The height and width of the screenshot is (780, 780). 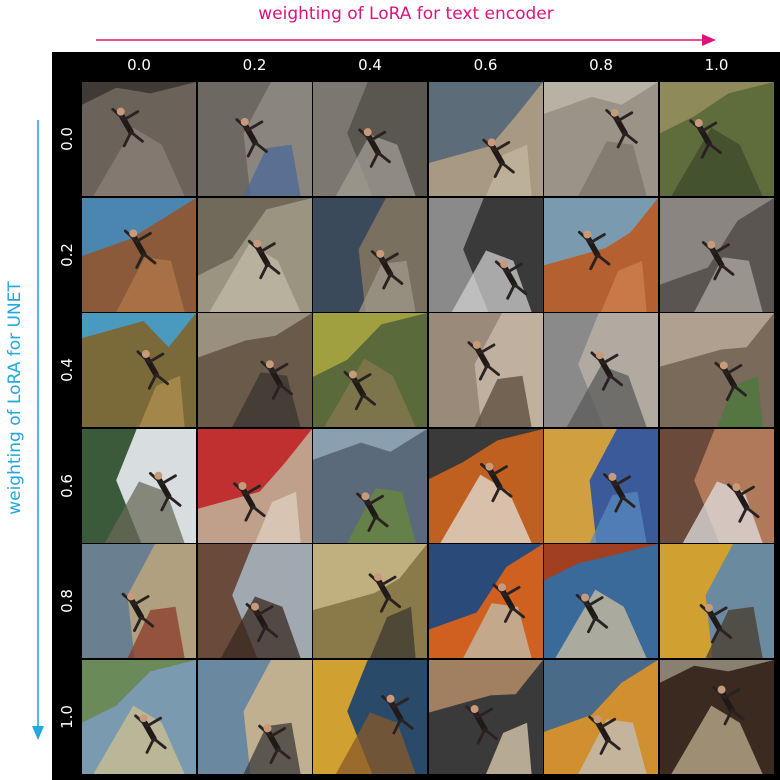 I want to click on generated-image-r3-c0, so click(x=139, y=485).